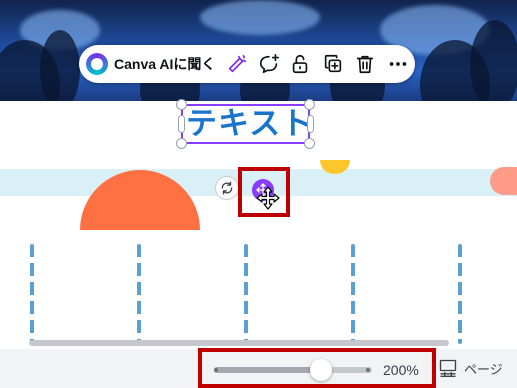 The width and height of the screenshot is (517, 388). What do you see at coordinates (269, 64) in the screenshot?
I see `comment-add-icon` at bounding box center [269, 64].